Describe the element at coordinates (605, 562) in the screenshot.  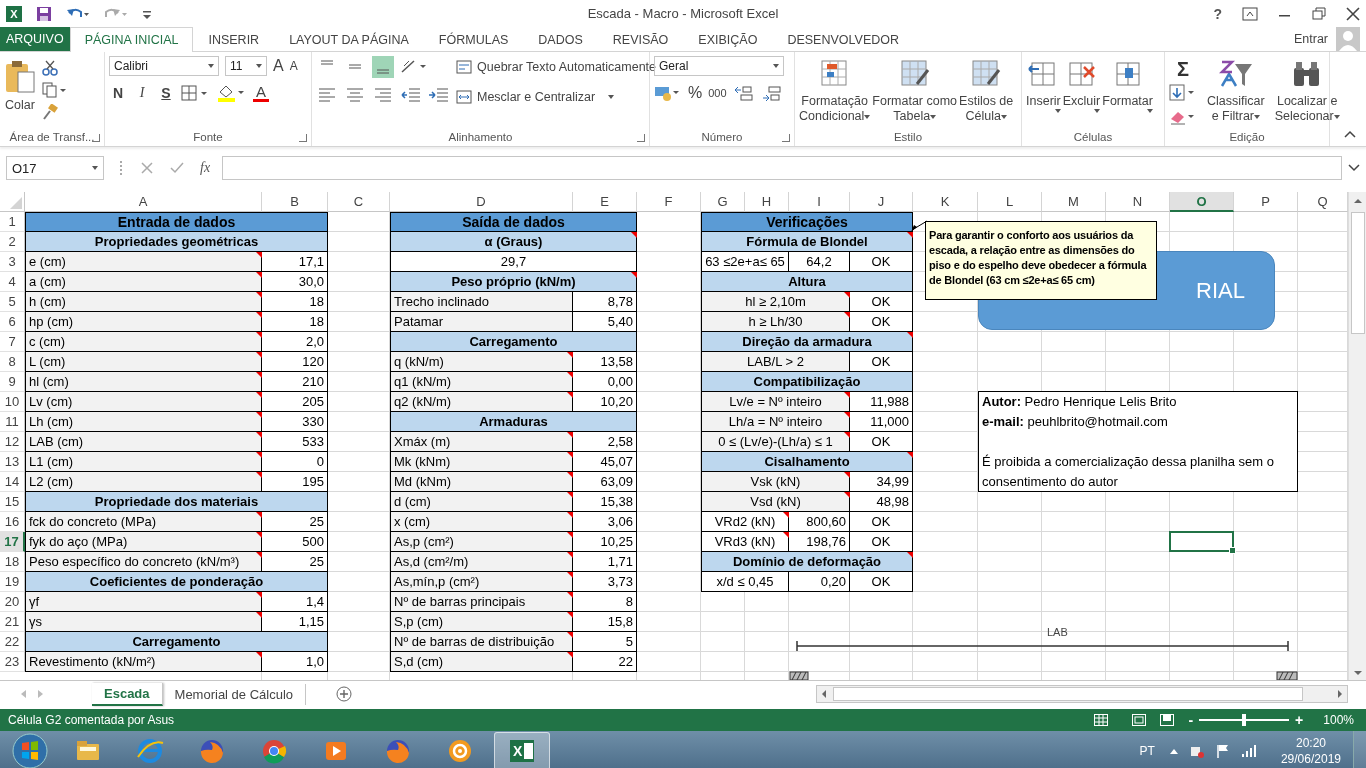
I see `table-cell: 1,71` at that location.